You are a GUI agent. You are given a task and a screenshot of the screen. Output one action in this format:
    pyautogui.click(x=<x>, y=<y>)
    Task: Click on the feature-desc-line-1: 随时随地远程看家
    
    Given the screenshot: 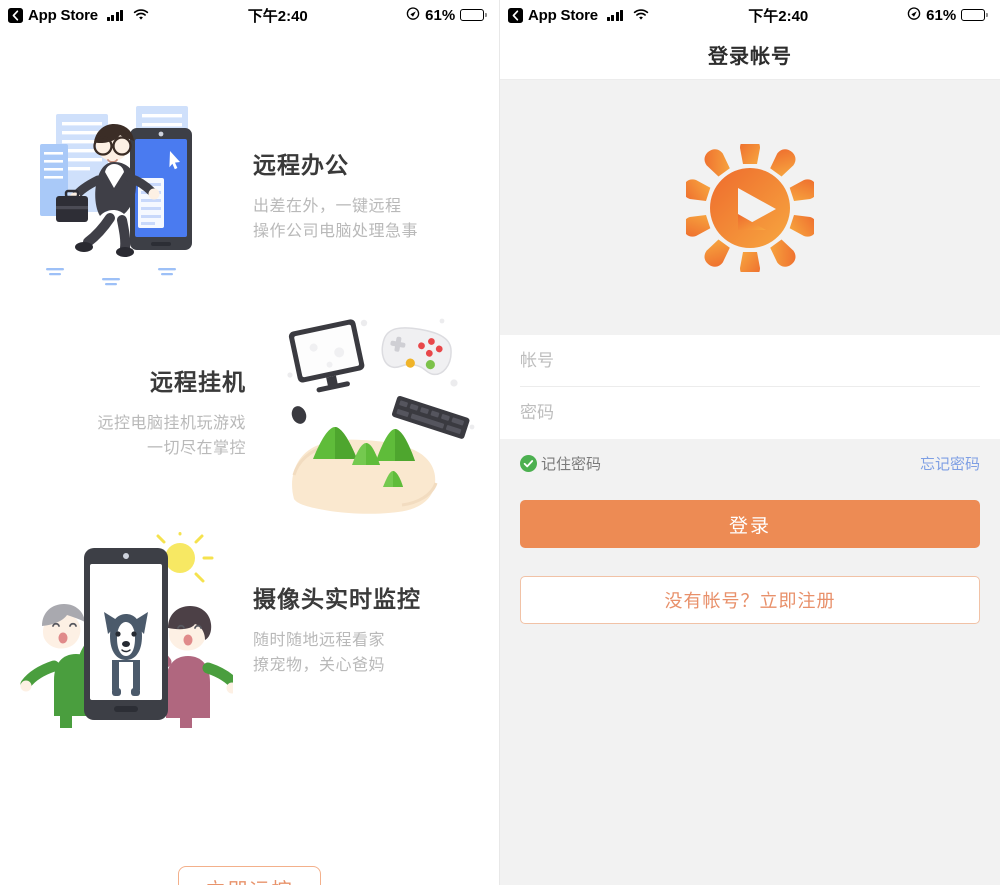 What is the action you would take?
    pyautogui.click(x=319, y=640)
    